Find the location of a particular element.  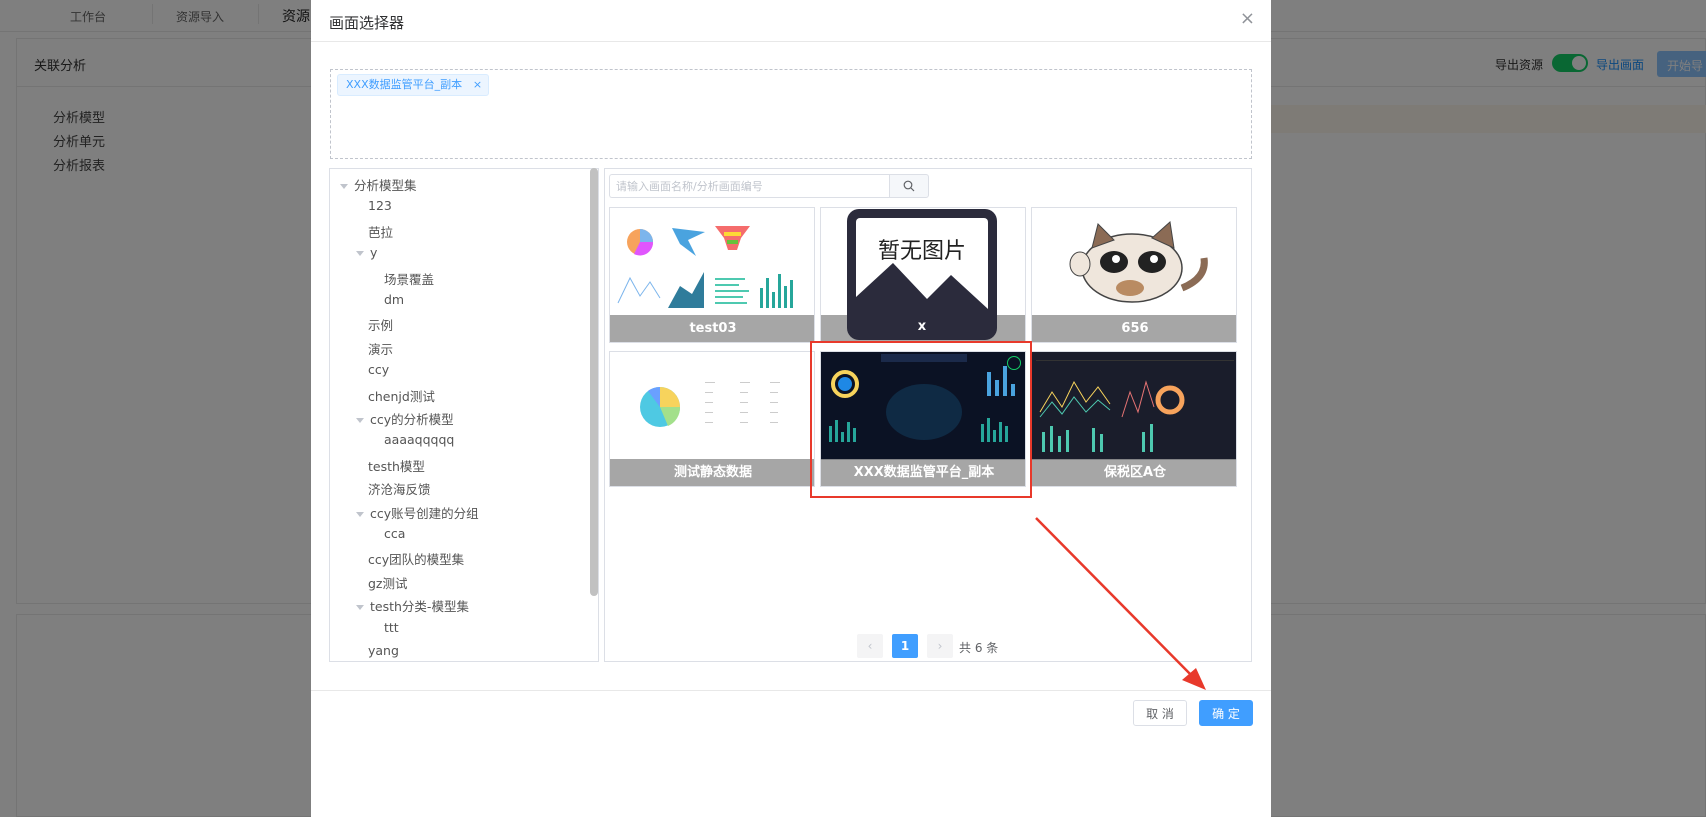

tree-node: testh模型 is located at coordinates (396, 465).